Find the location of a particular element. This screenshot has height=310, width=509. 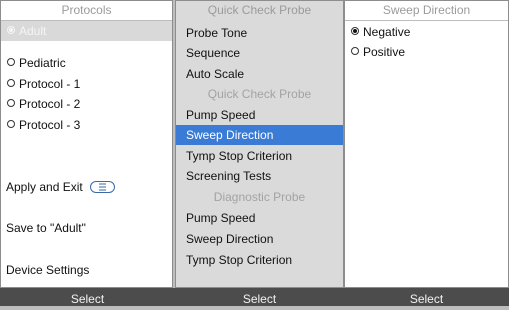

settings-subheader-quick-check: Quick Check Probe is located at coordinates (259, 94).